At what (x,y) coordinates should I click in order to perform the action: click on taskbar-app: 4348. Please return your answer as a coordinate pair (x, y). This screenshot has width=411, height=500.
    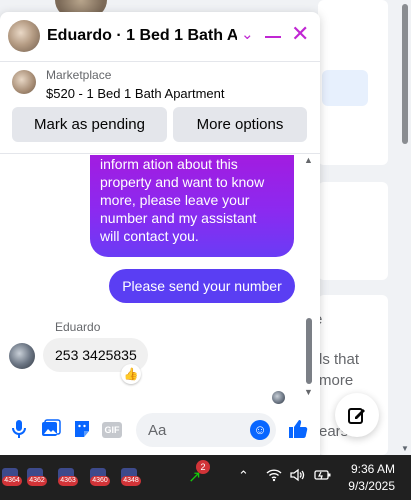
    Looking at the image, I should click on (131, 477).